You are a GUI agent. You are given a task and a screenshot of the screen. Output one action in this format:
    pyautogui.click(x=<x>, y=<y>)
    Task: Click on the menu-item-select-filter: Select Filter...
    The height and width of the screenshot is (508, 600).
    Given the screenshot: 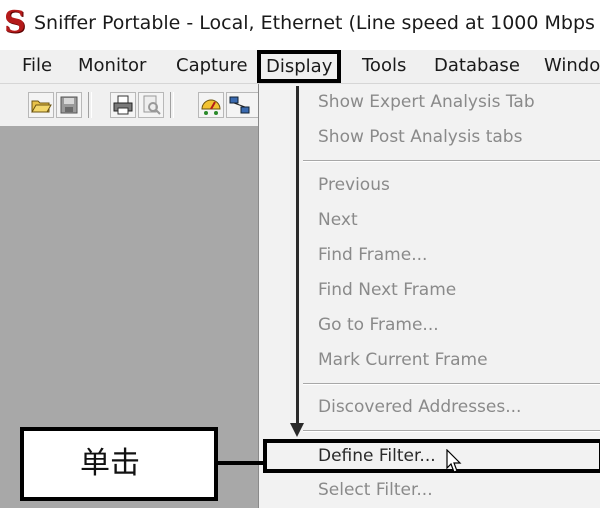 What is the action you would take?
    pyautogui.click(x=375, y=490)
    